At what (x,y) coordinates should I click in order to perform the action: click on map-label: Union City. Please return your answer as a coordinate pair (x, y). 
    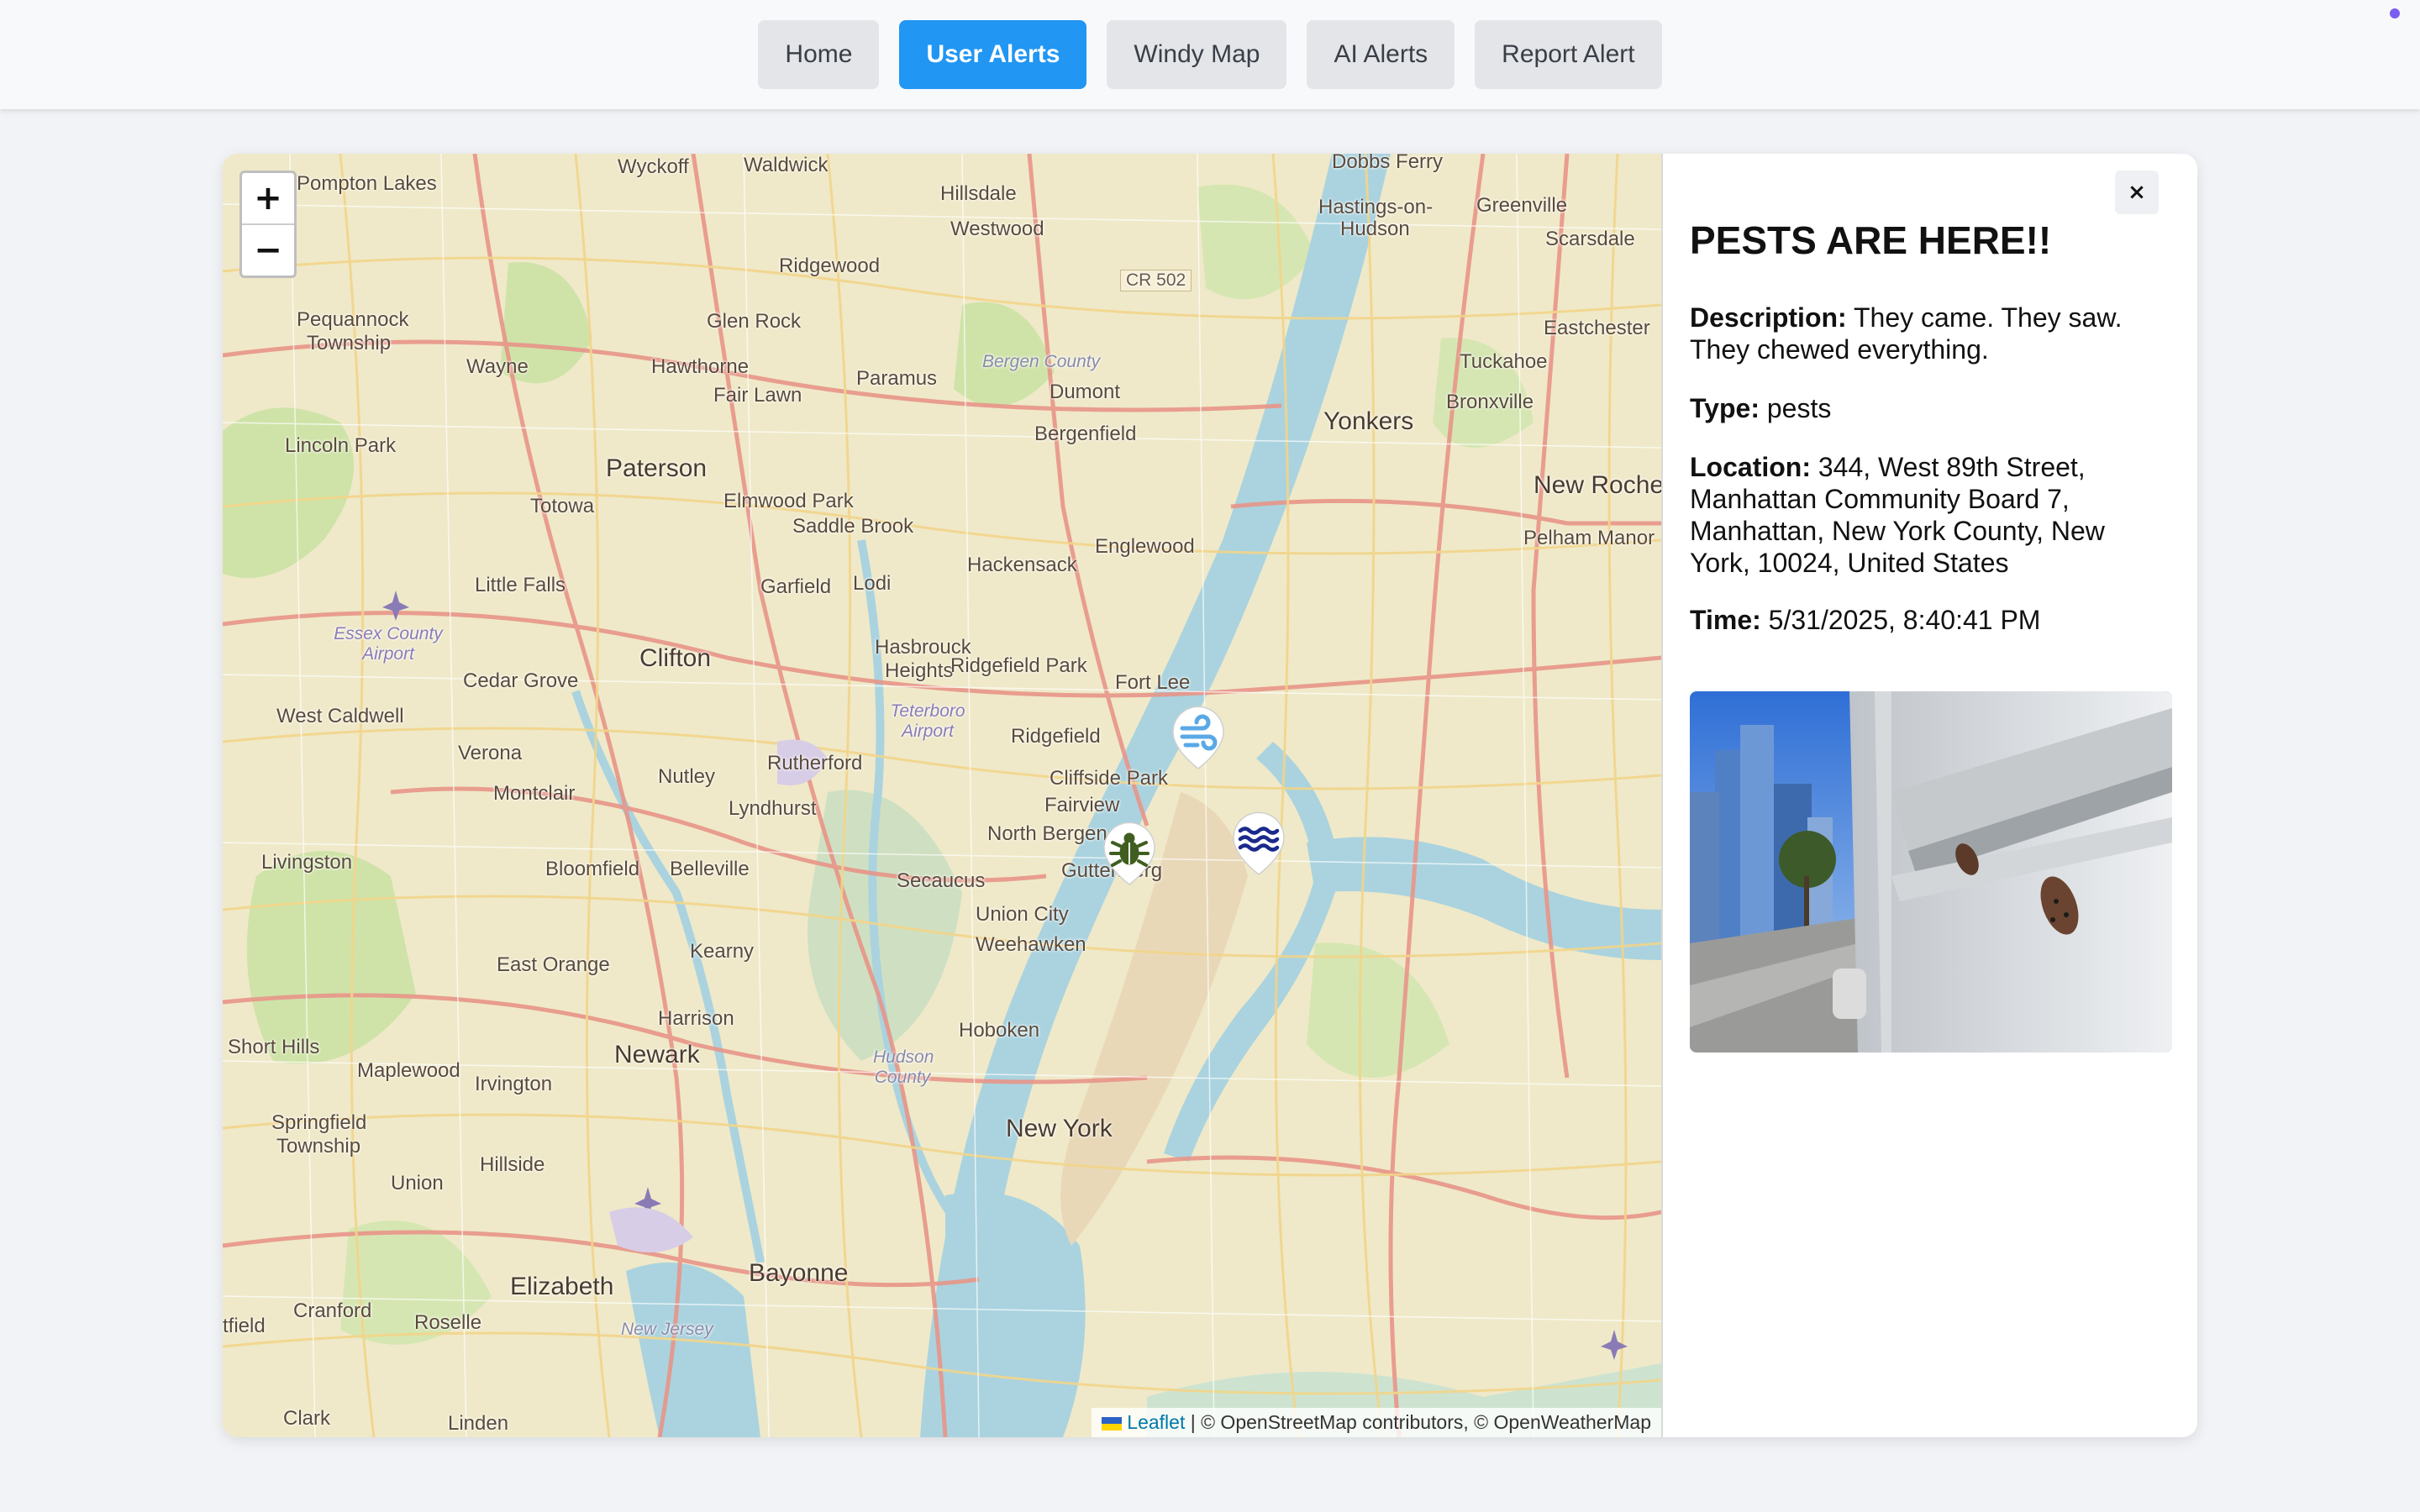
    Looking at the image, I should click on (1022, 914).